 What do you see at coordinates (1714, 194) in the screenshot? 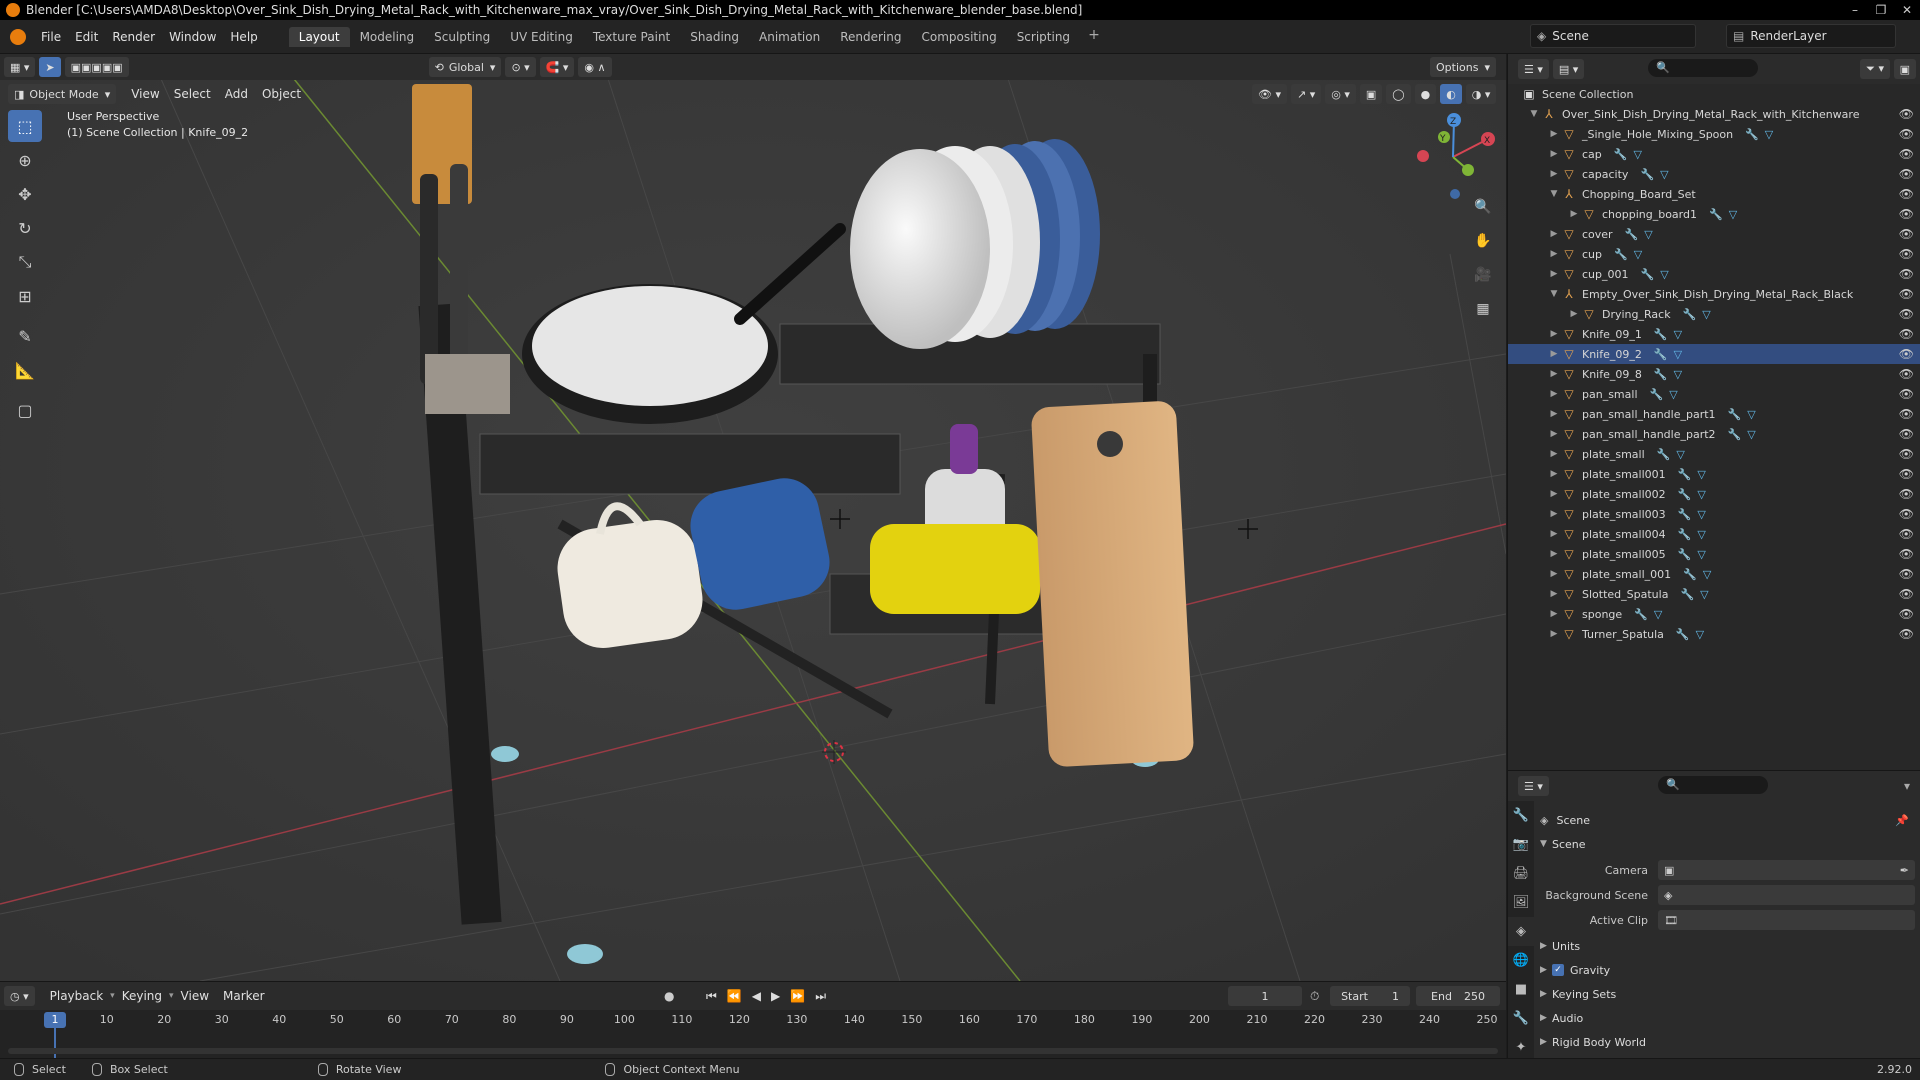
I see `outliner-item: ▼ ⅄ Chopping_Board_Set 👁` at bounding box center [1714, 194].